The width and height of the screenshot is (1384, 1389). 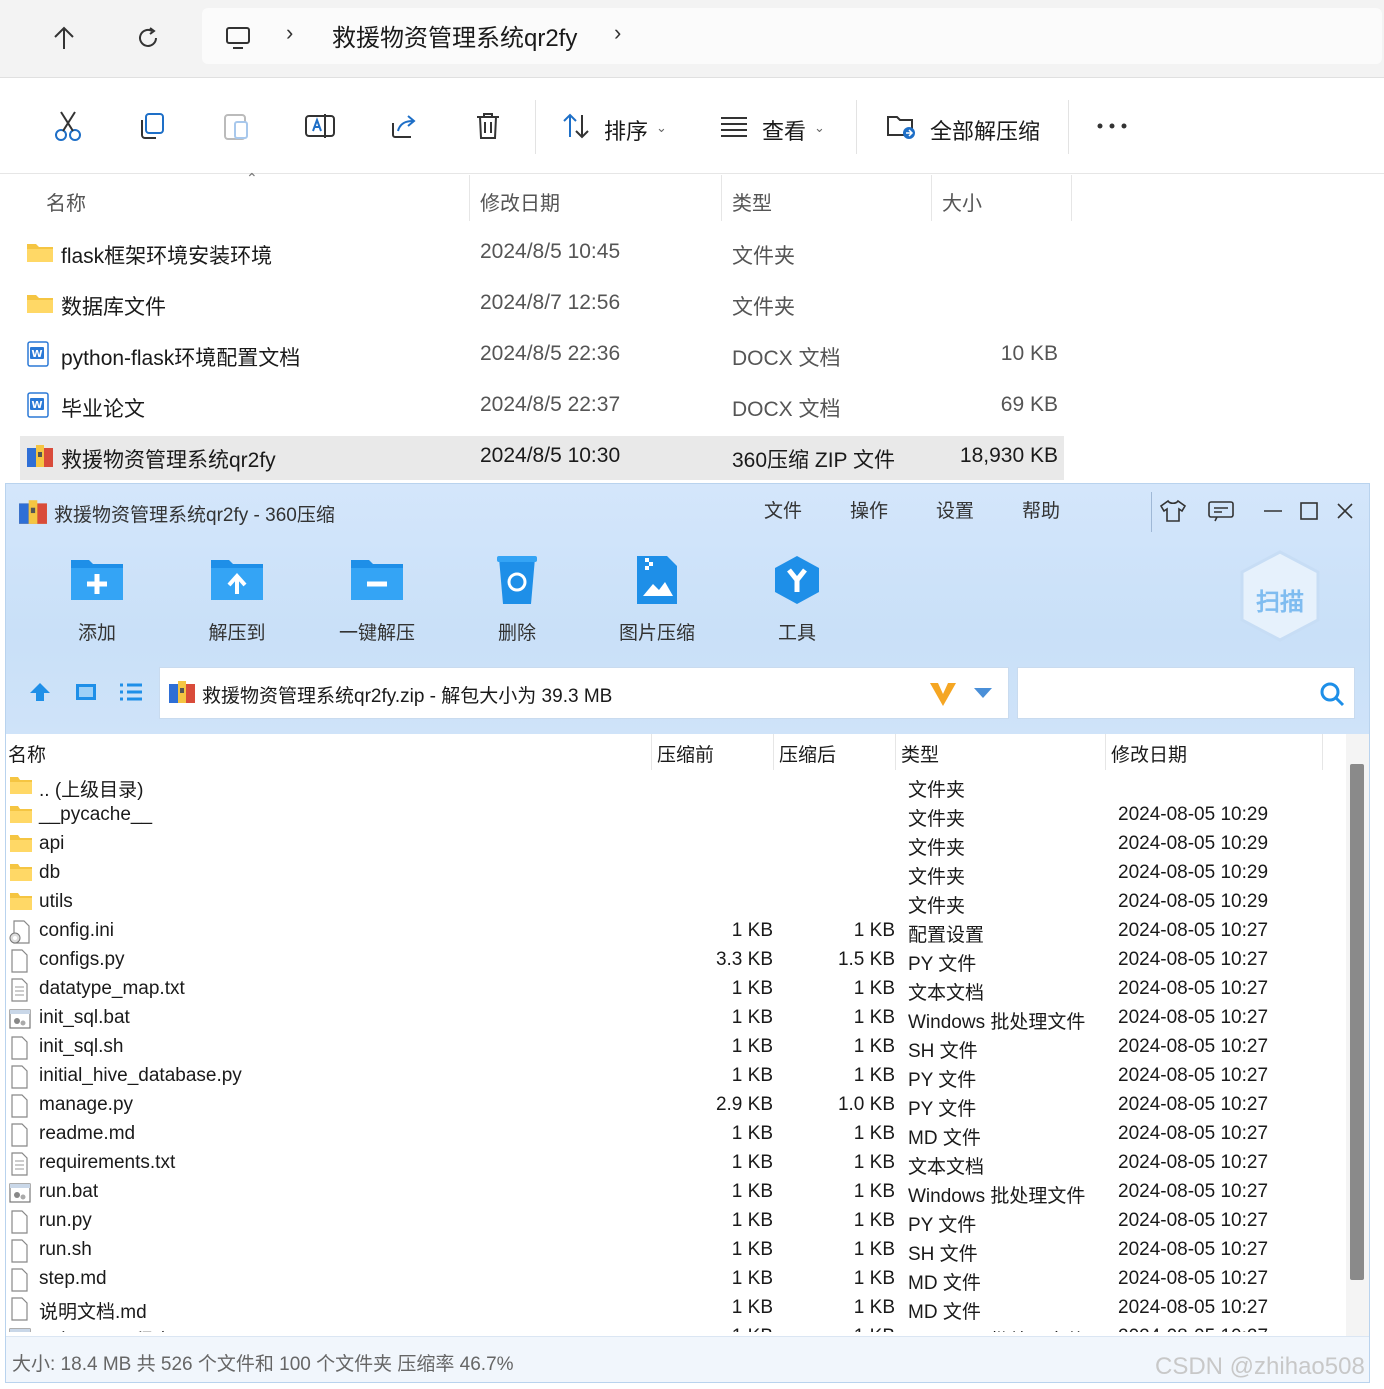 I want to click on archive-entry-row: config.ini 1 KB 1 KB 配置设置 2024-08-05 10:27, so click(x=676, y=931).